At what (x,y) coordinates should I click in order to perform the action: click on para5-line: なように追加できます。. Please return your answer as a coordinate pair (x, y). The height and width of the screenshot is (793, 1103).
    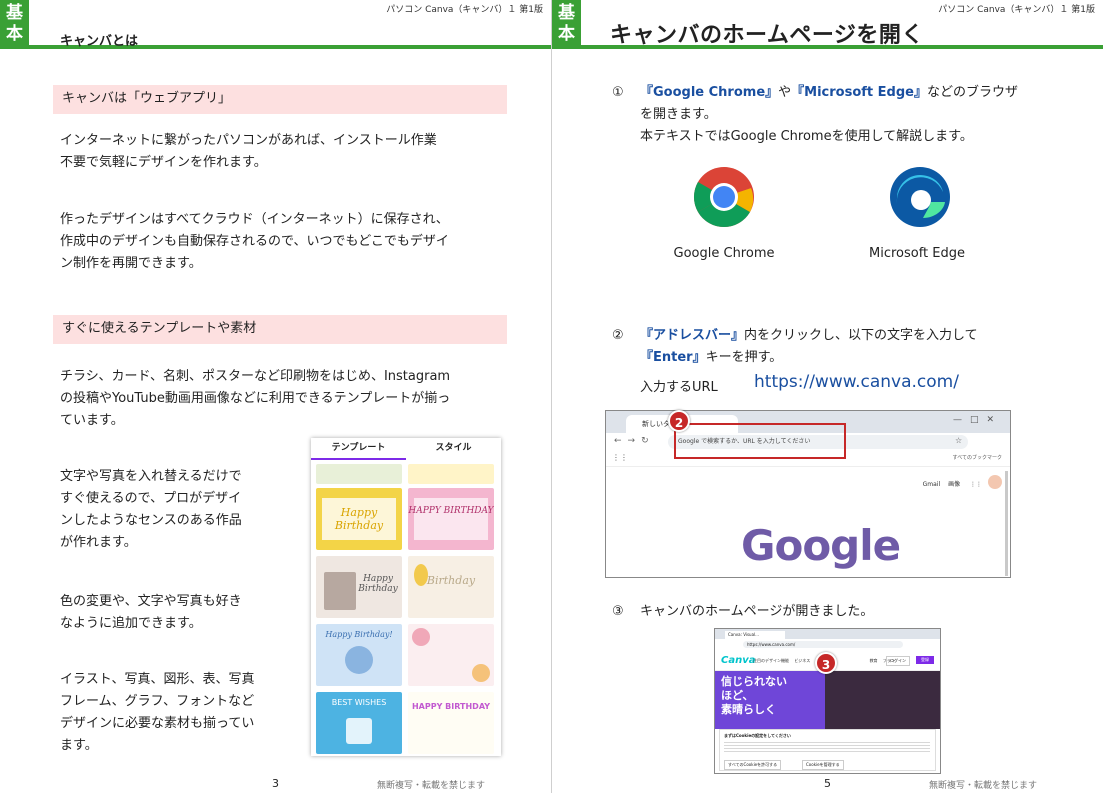
    Looking at the image, I should click on (131, 623).